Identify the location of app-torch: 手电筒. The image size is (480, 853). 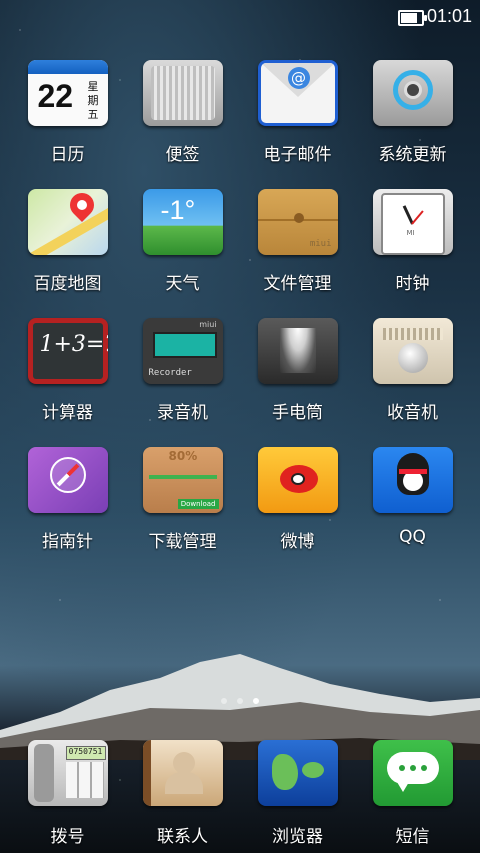
(297, 382).